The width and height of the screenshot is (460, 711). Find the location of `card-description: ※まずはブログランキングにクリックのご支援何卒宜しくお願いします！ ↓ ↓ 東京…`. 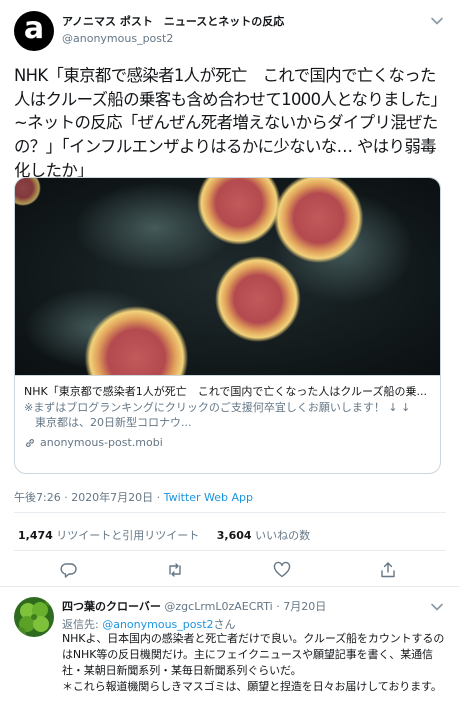

card-description: ※まずはブログランキングにクリックのご支援何卒宜しくお願いします！ ↓ ↓ 東京… is located at coordinates (217, 415).